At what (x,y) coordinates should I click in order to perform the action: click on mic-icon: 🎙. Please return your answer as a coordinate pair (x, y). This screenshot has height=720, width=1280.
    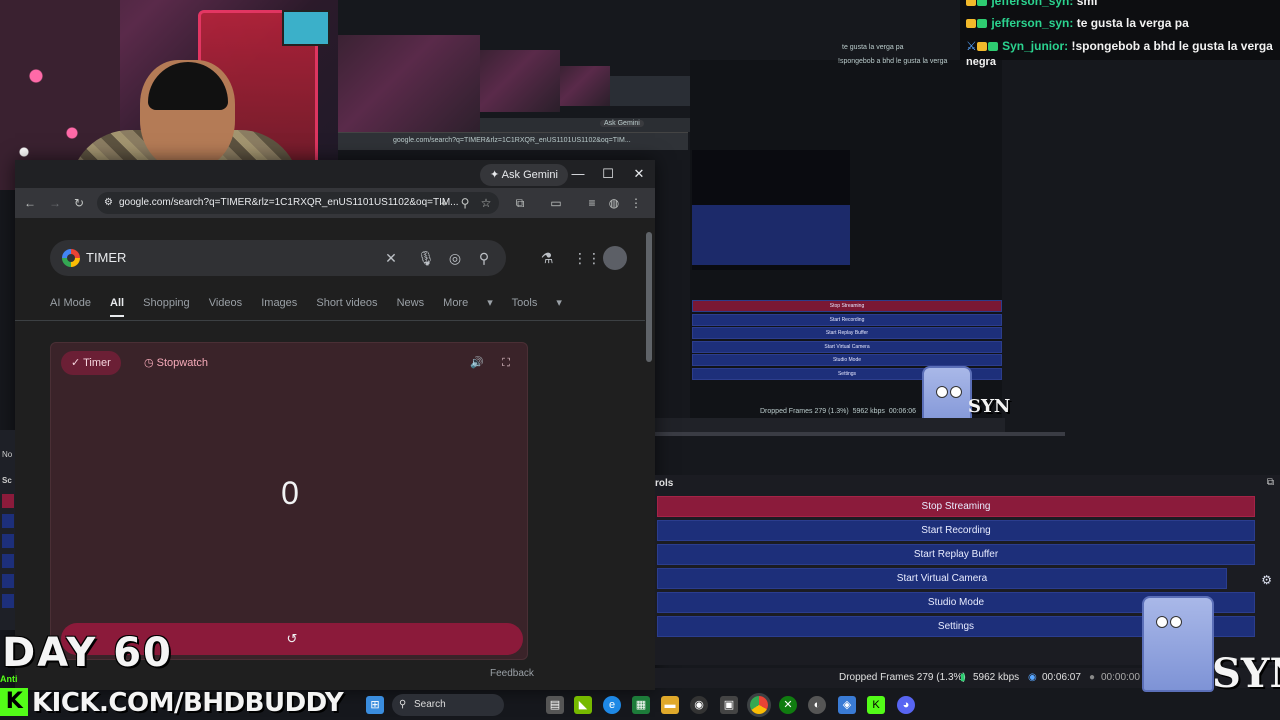
    Looking at the image, I should click on (426, 258).